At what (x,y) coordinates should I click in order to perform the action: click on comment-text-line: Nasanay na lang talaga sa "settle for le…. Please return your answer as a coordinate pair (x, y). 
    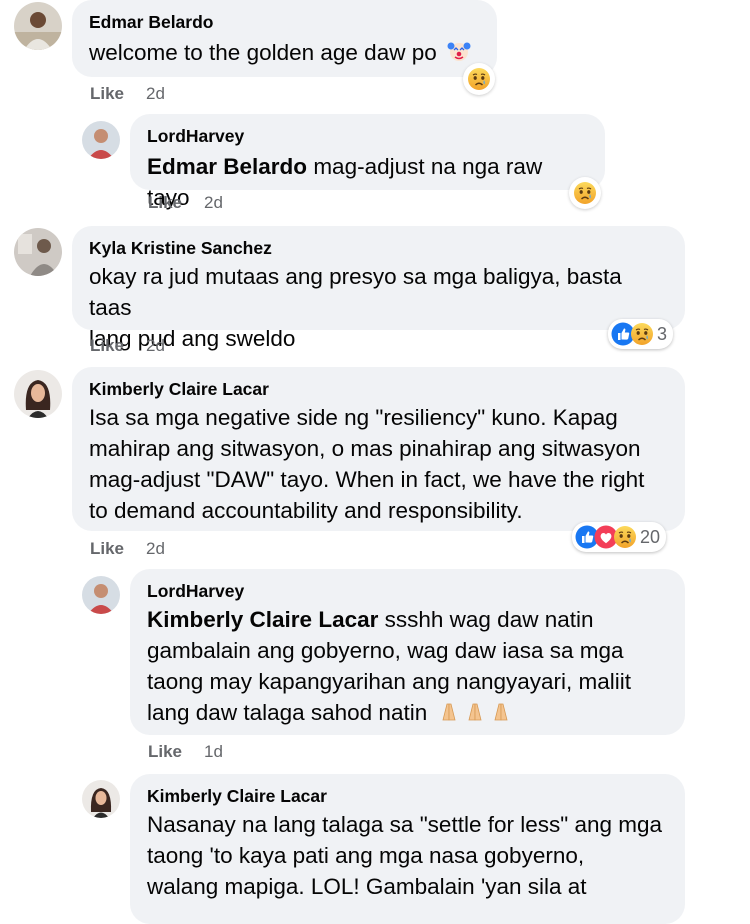
    Looking at the image, I should click on (405, 824).